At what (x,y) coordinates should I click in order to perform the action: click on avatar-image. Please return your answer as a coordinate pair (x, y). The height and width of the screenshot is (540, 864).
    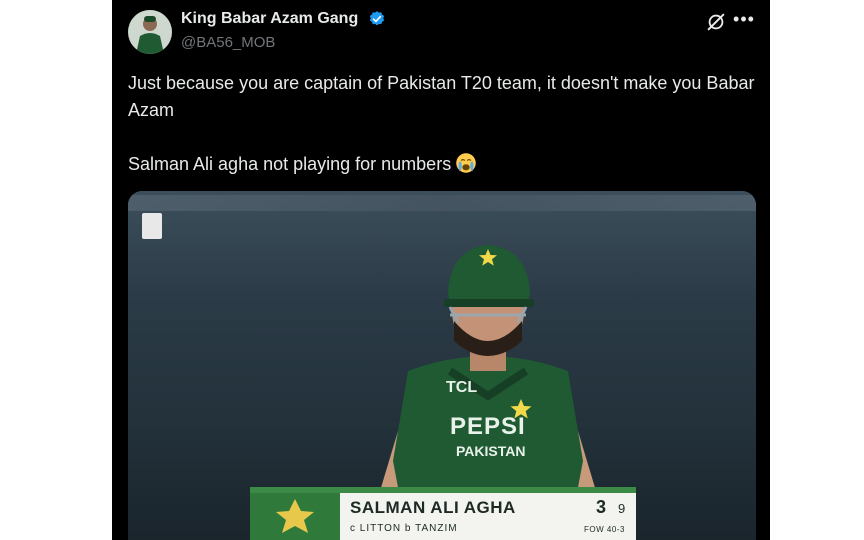
    Looking at the image, I should click on (150, 32).